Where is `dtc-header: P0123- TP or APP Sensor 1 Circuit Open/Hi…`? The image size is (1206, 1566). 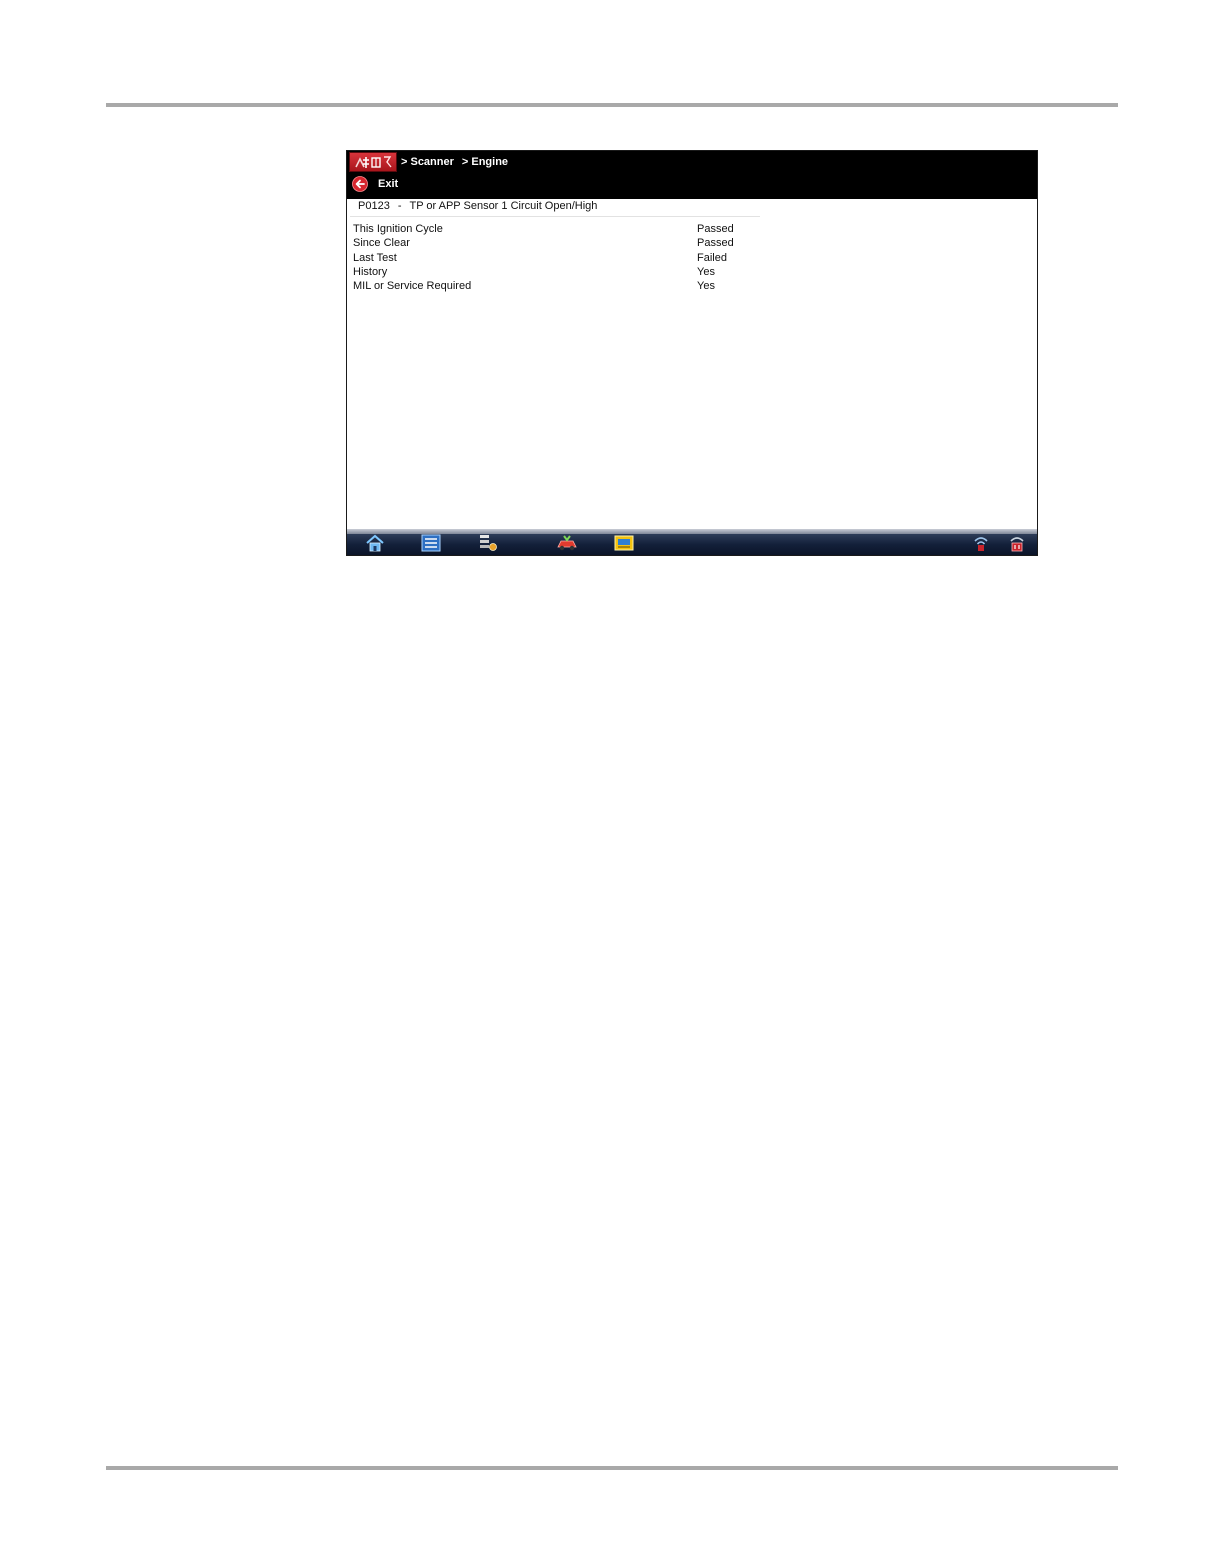
dtc-header: P0123- TP or APP Sensor 1 Circuit Open/Hi… is located at coordinates (477, 208).